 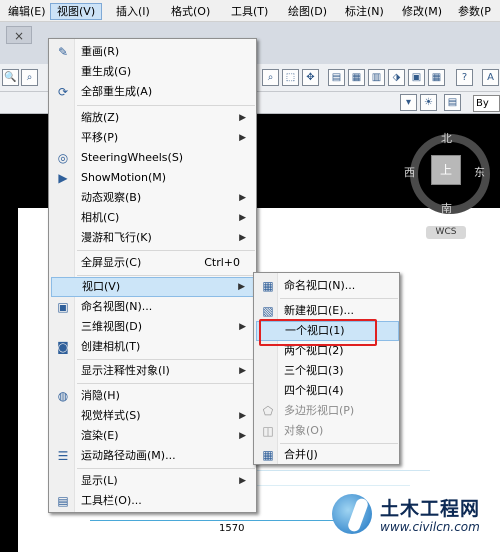 What do you see at coordinates (27, 11) in the screenshot?
I see `menu-edit: 编辑(E)` at bounding box center [27, 11].